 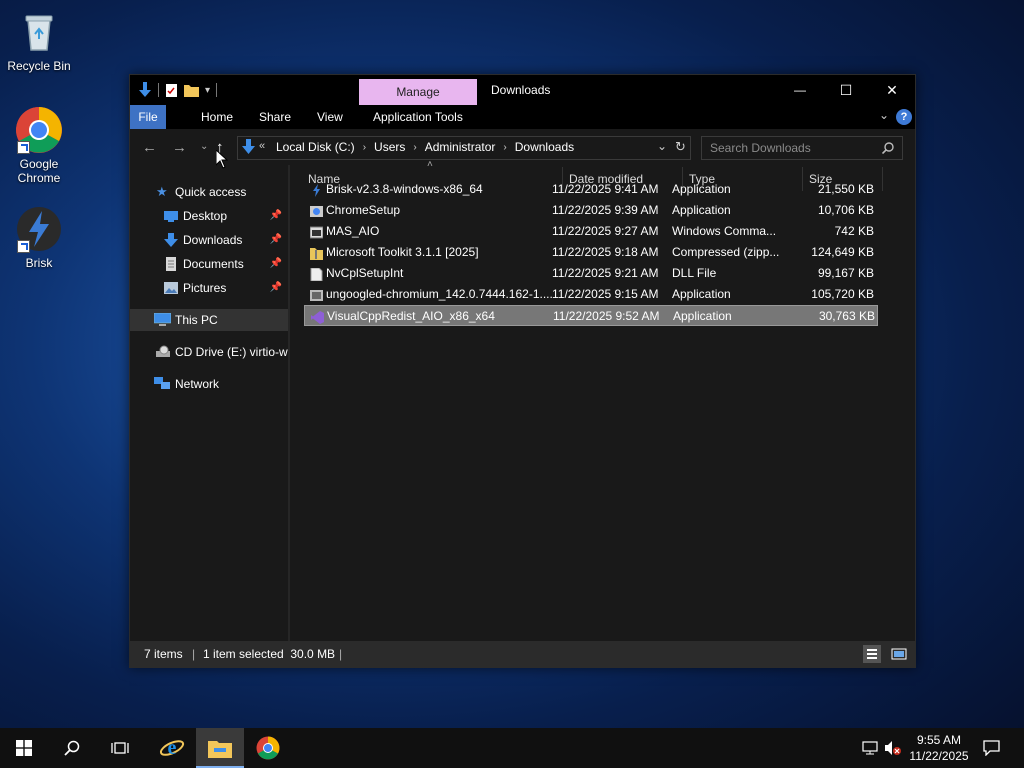 What do you see at coordinates (365, 273) in the screenshot?
I see `file-name: NvCplSetupInt` at bounding box center [365, 273].